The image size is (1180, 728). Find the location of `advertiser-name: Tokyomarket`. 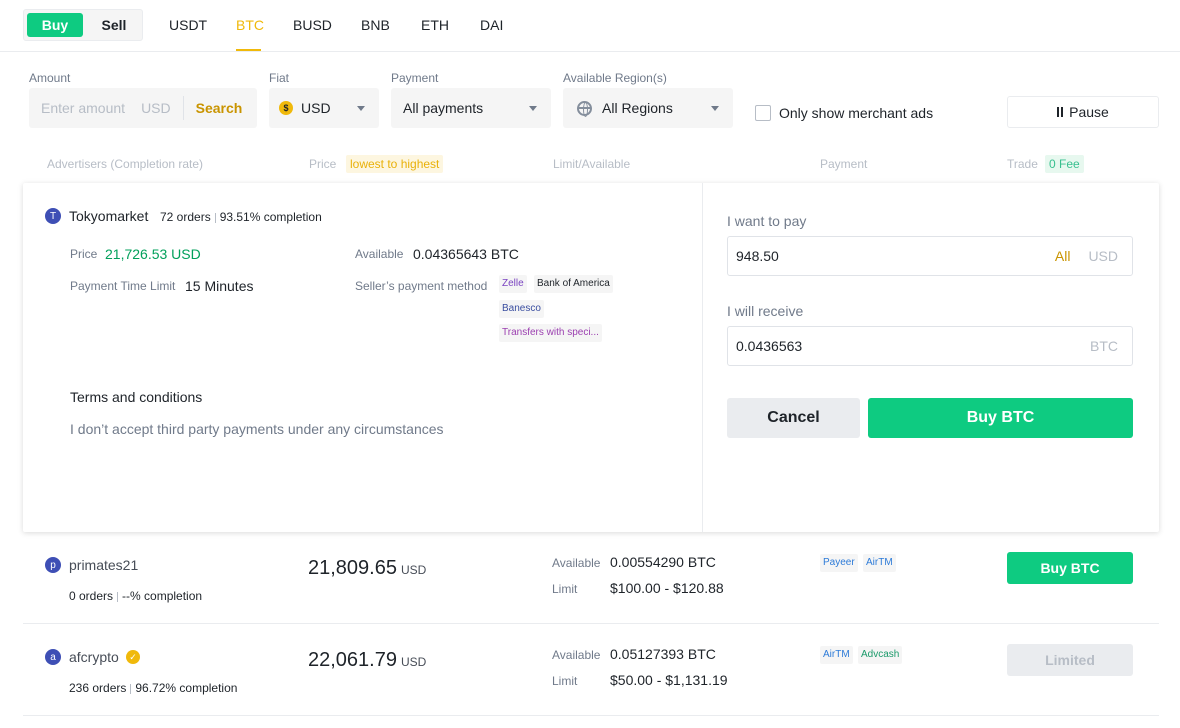

advertiser-name: Tokyomarket is located at coordinates (108, 216).